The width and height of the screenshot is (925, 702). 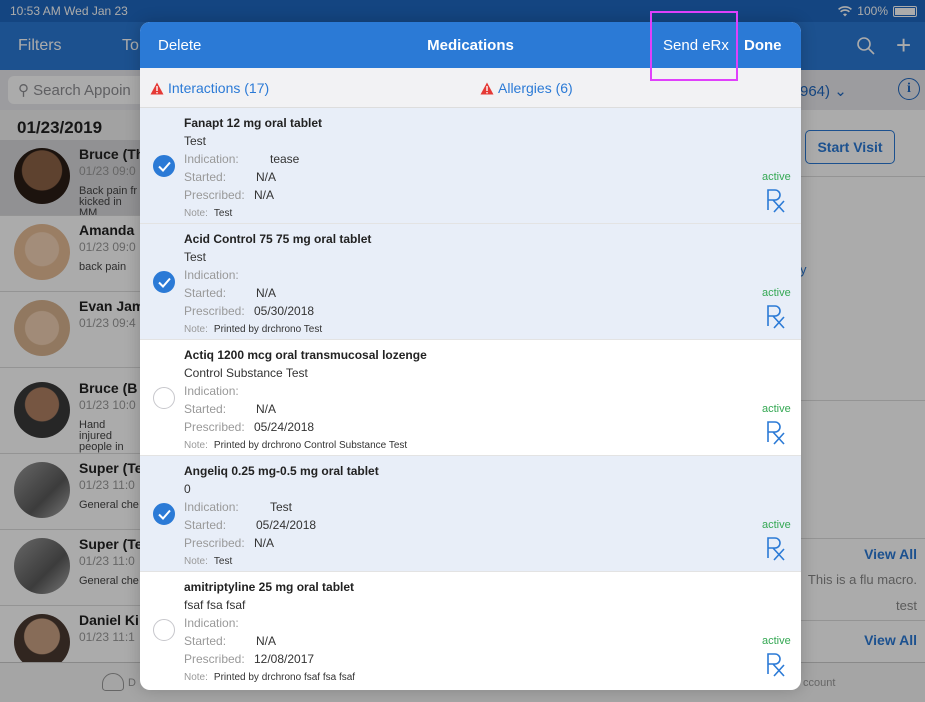 What do you see at coordinates (249, 427) in the screenshot?
I see `medication-prescribed: Prescribed: 05/24/2018` at bounding box center [249, 427].